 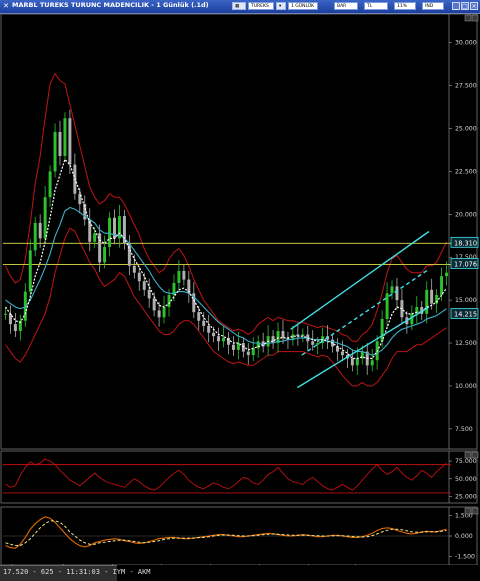 I want to click on rsi-line, so click(x=226, y=474).